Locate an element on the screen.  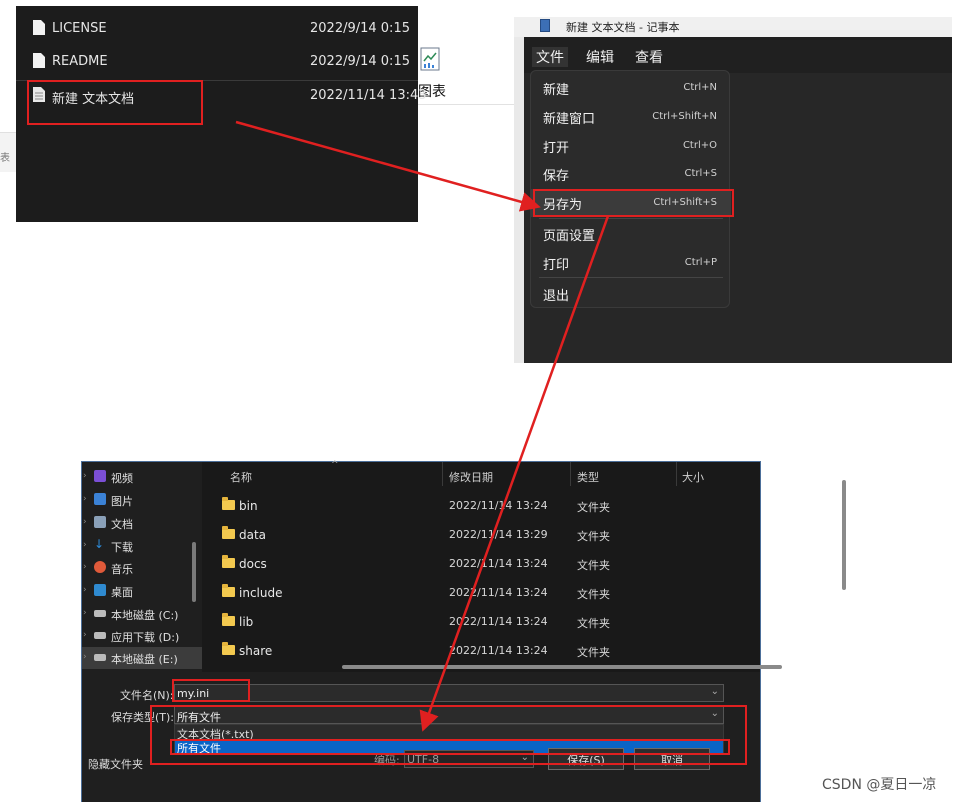
nav-scrollbar is located at coordinates (194, 572).